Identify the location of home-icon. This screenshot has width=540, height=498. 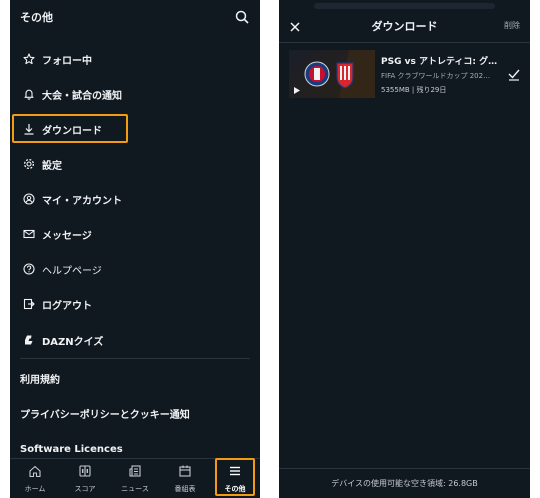
(35, 472).